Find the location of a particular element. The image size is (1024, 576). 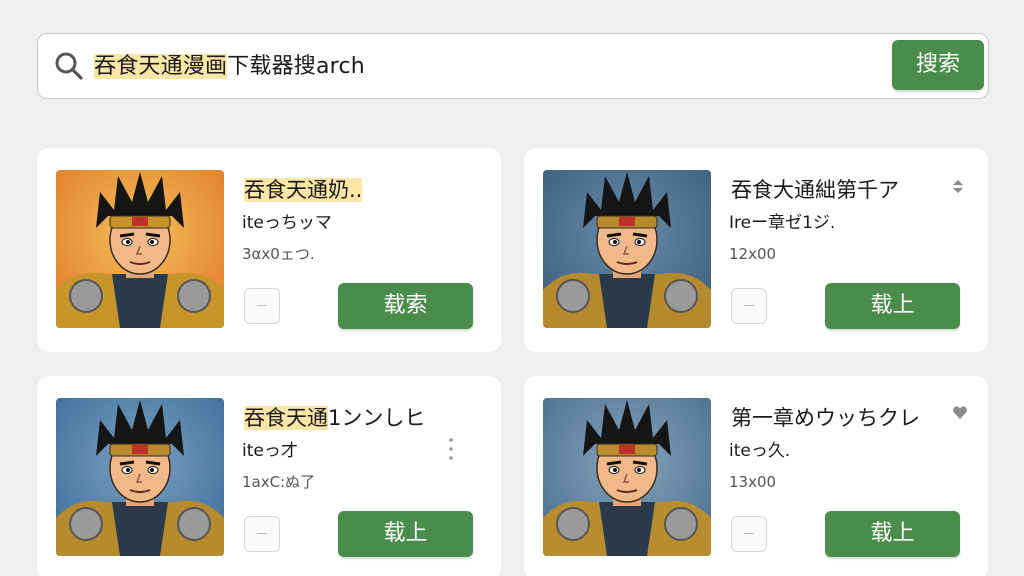

search-input: 吞食天通漫画下载器搜arch is located at coordinates (229, 67).